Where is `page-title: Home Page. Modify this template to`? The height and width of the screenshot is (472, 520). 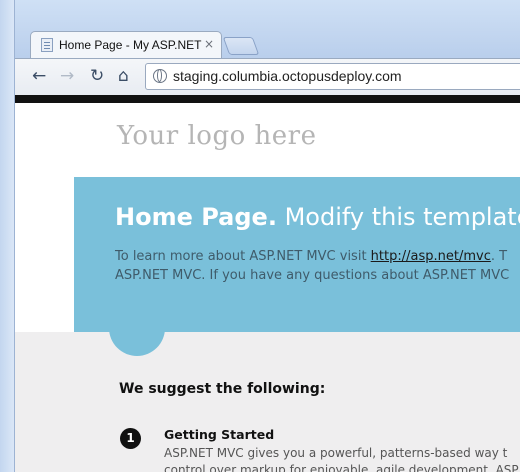
page-title: Home Page. Modify this template to is located at coordinates (317, 217).